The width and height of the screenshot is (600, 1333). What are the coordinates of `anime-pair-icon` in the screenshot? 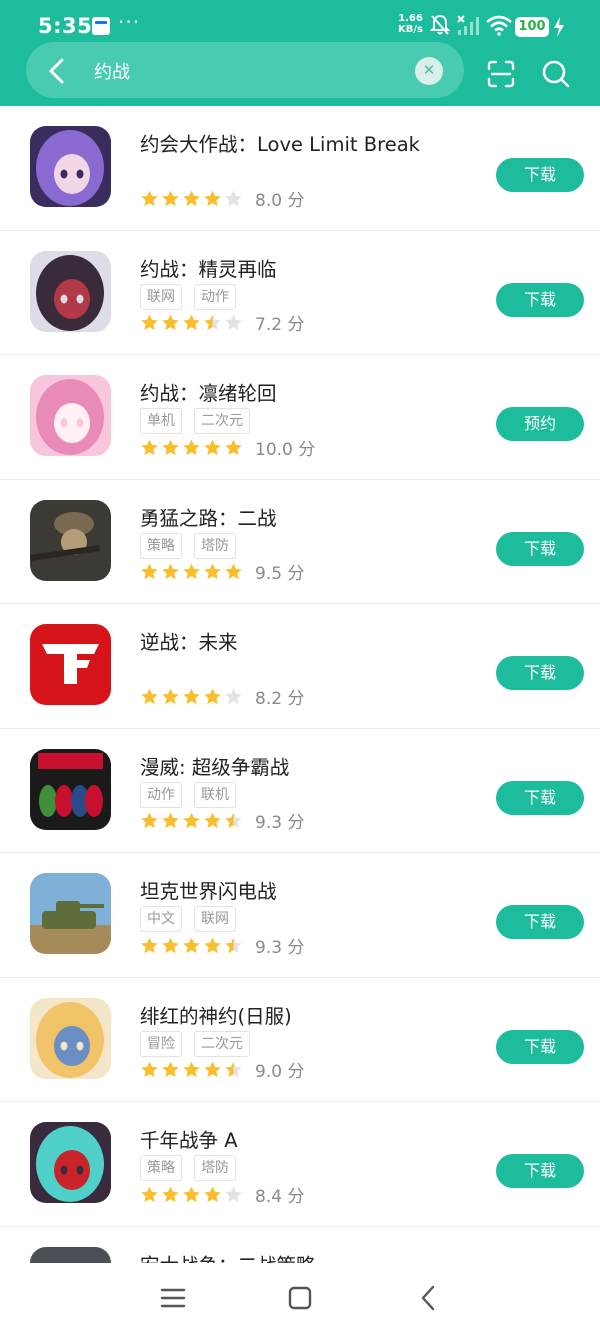 It's located at (70, 291).